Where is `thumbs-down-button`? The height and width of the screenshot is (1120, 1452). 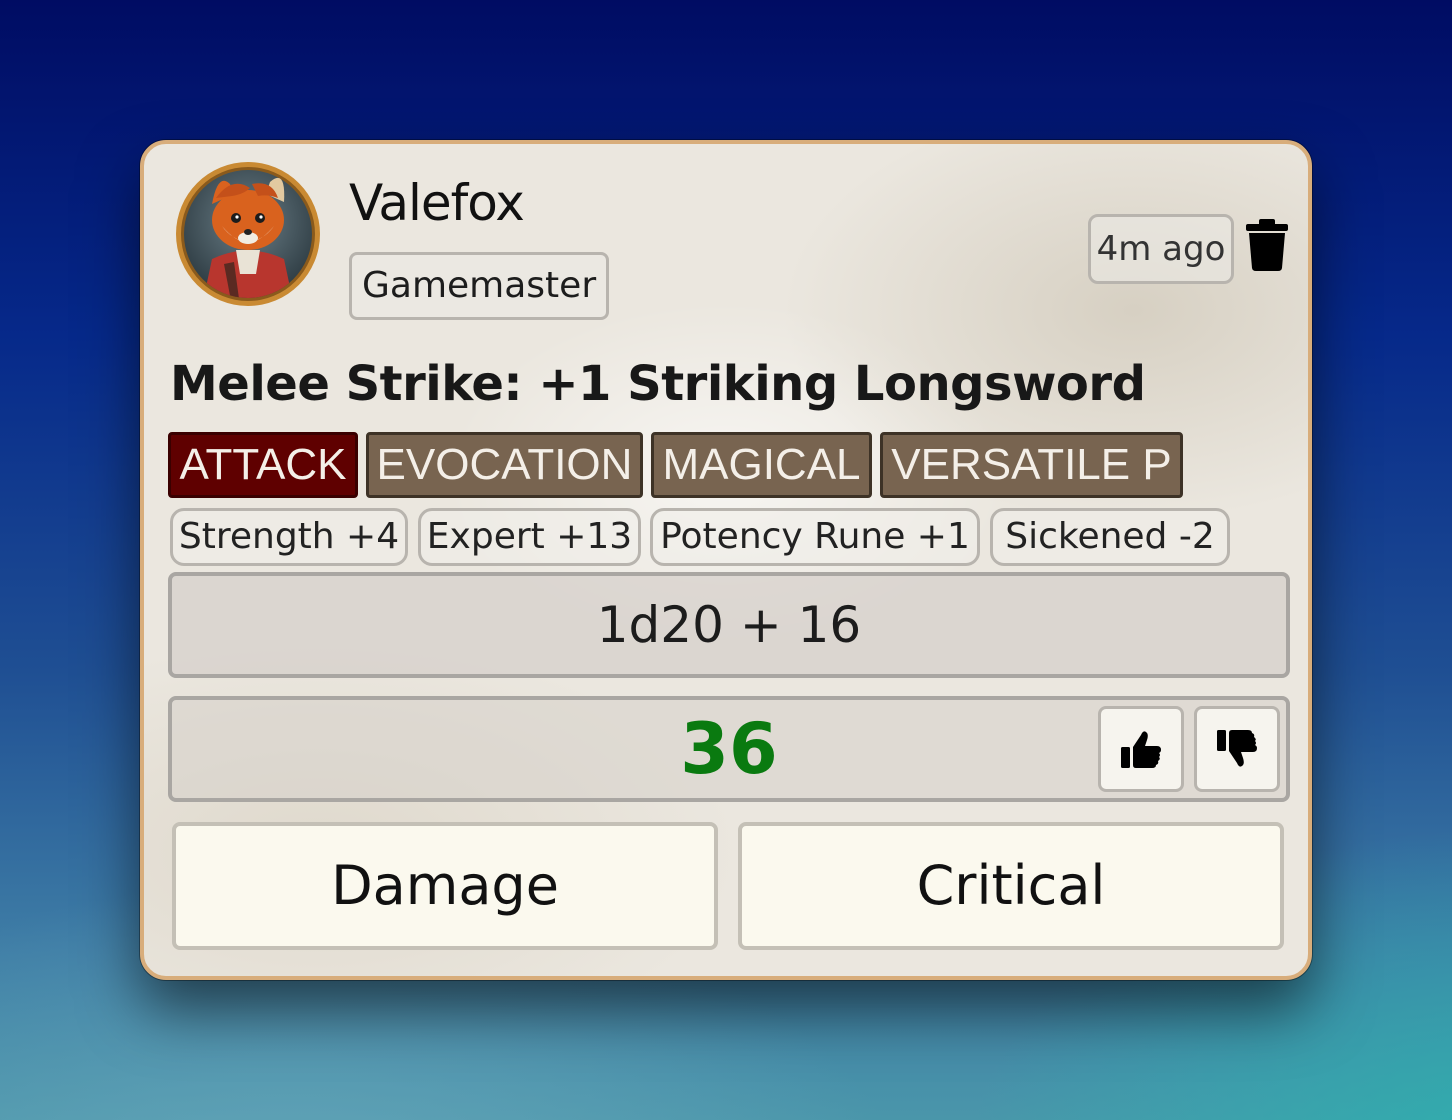 thumbs-down-button is located at coordinates (1237, 749).